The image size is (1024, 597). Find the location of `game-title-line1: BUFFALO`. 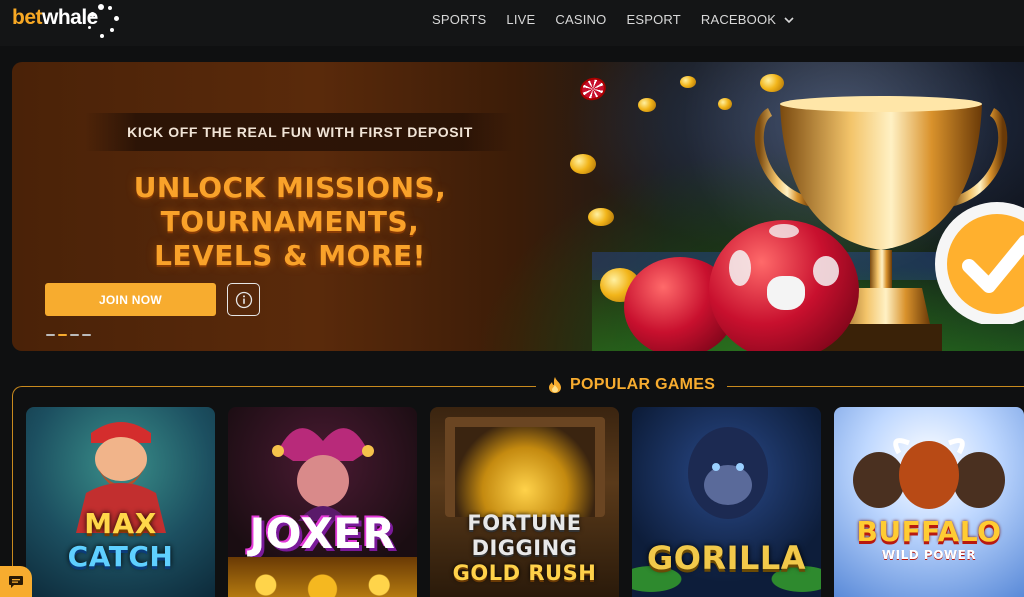

game-title-line1: BUFFALO is located at coordinates (929, 531).